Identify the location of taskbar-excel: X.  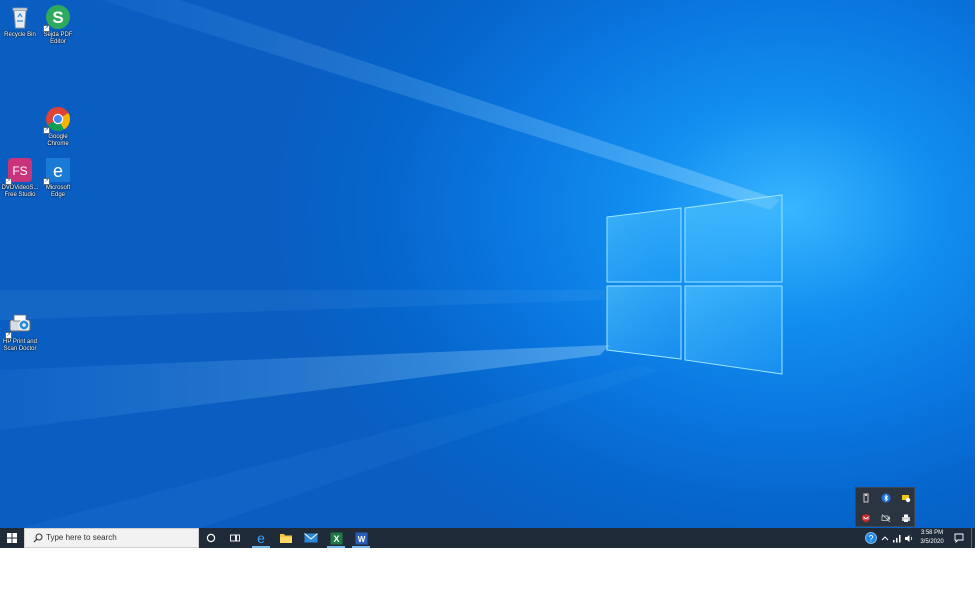
(336, 538).